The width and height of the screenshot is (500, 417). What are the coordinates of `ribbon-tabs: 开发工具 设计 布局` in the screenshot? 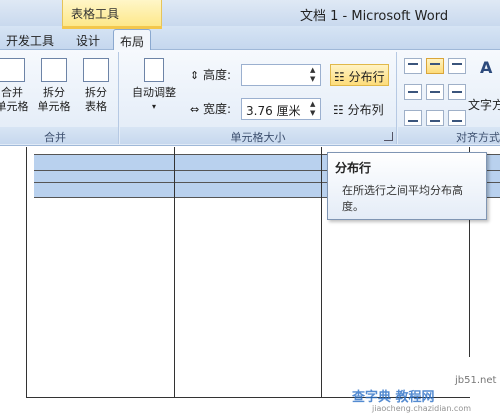 It's located at (250, 38).